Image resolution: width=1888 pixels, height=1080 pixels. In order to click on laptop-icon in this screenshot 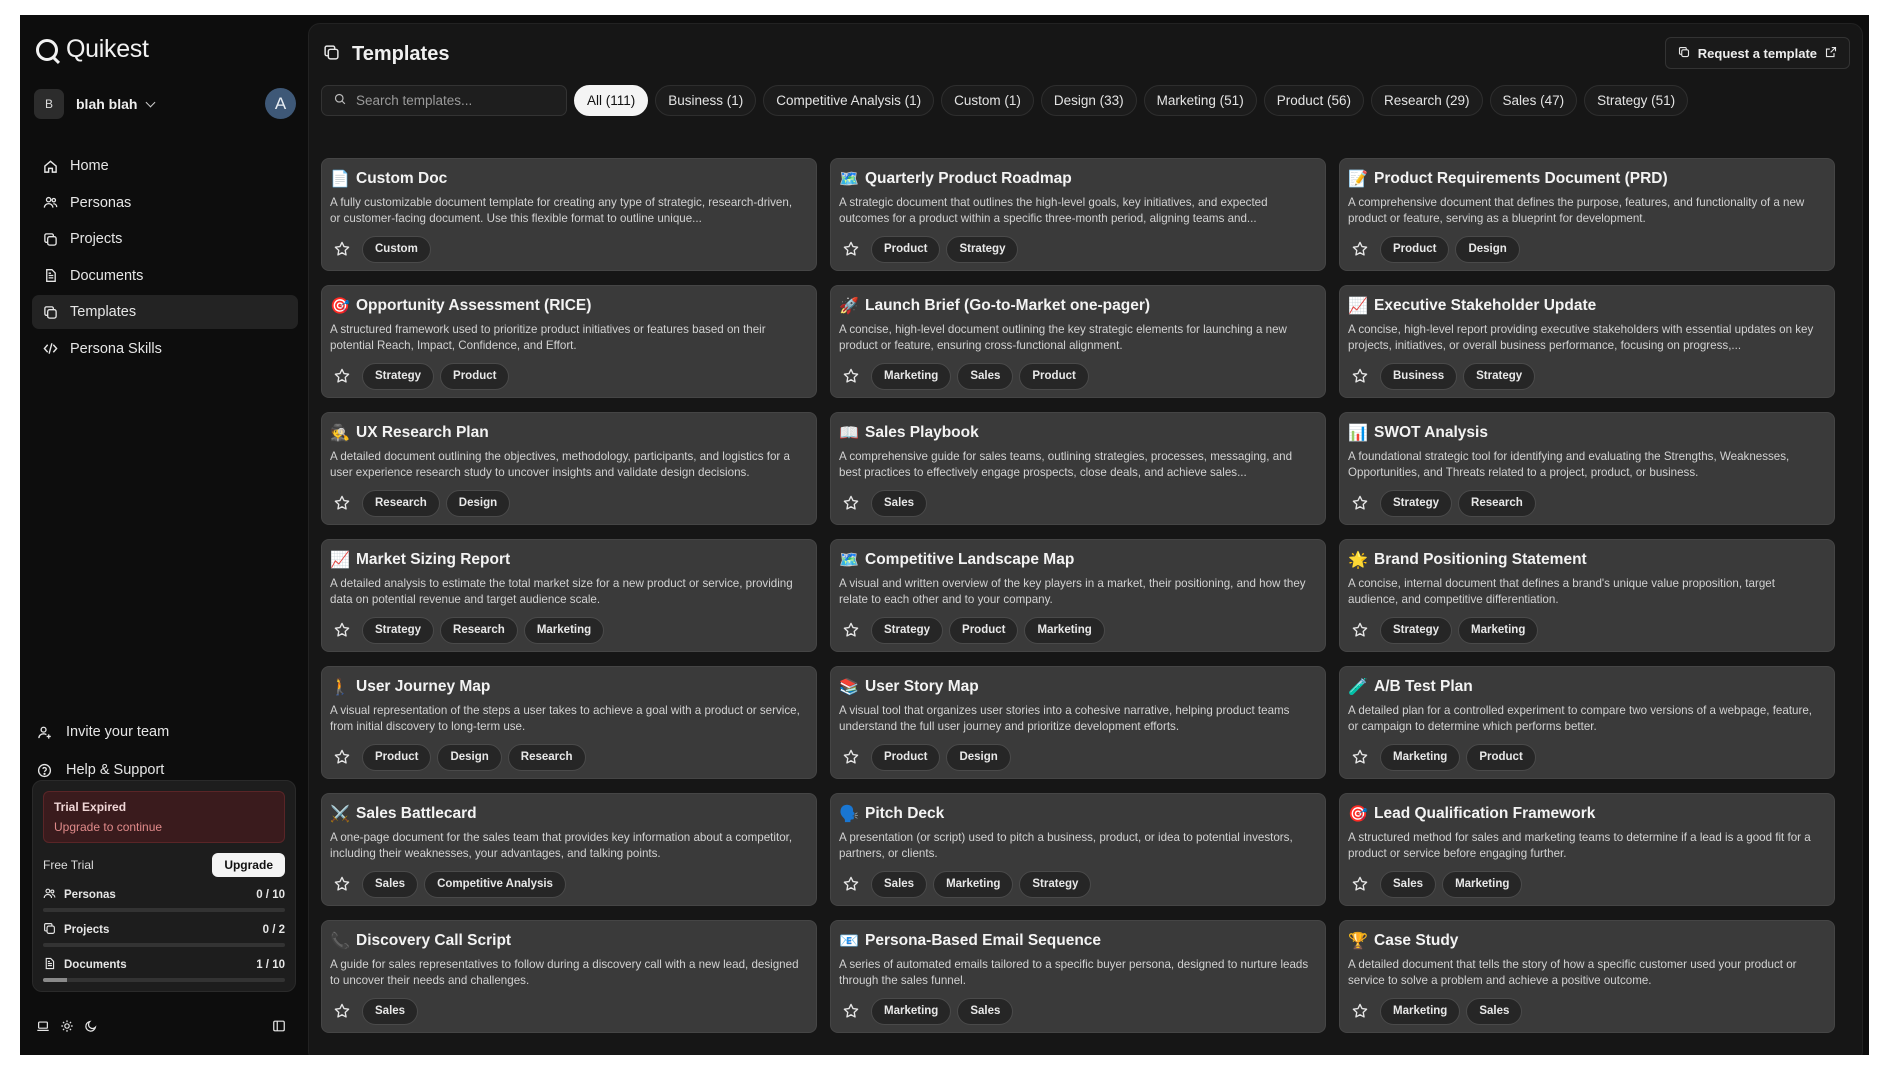, I will do `click(43, 1026)`.